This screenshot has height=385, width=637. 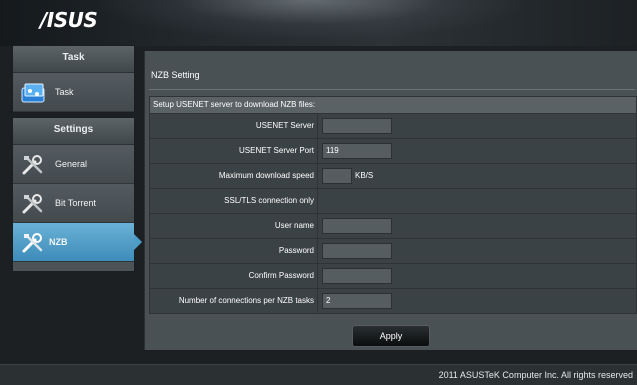 I want to click on title-divider, so click(x=392, y=89).